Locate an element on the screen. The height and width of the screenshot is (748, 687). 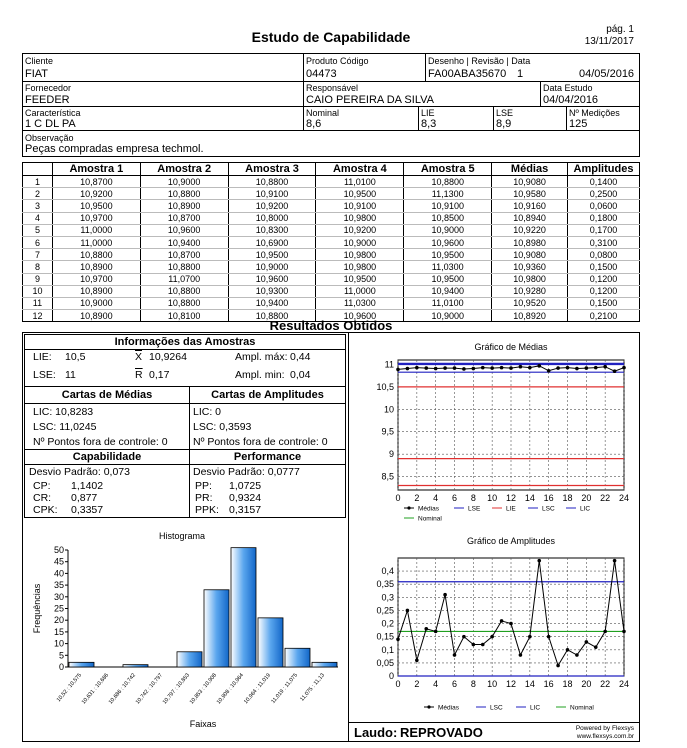
y-tick-label: 0,05 is located at coordinates (385, 663).